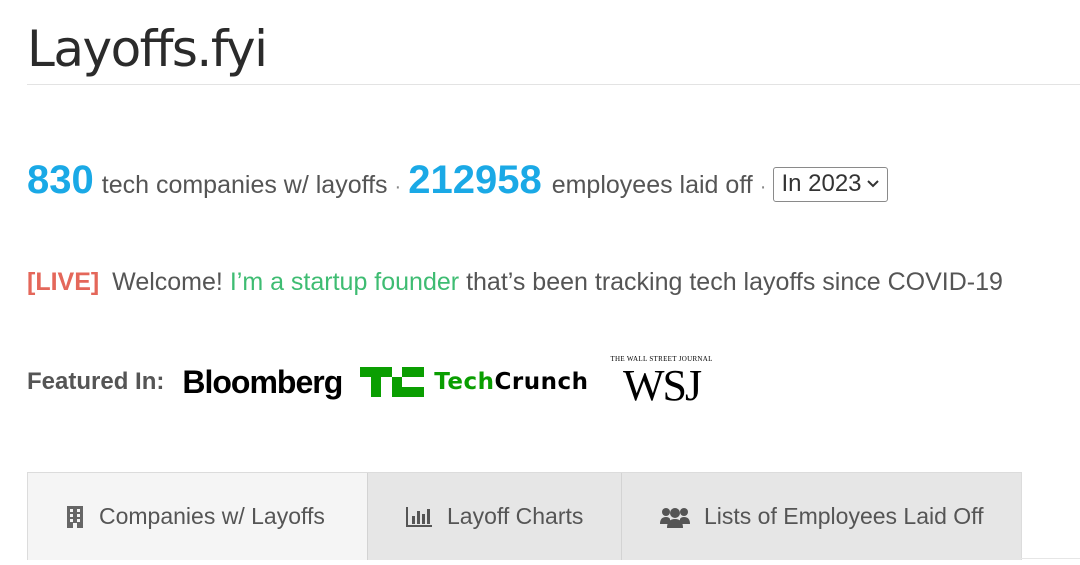  I want to click on tab-lists-label: Lists of Employees Laid Off, so click(844, 516).